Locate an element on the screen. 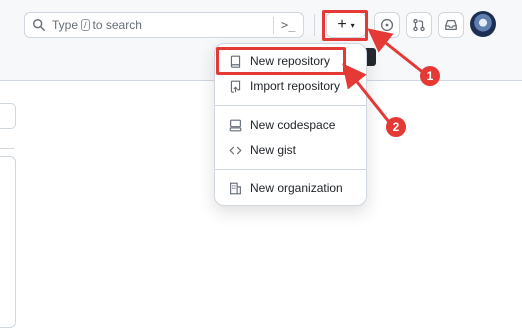  step-2-badge: 2 is located at coordinates (396, 127).